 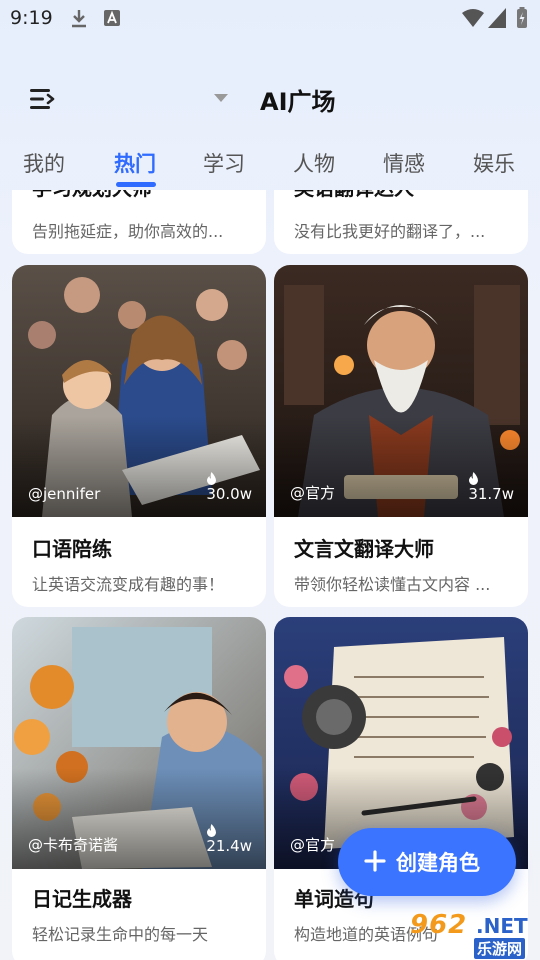 What do you see at coordinates (500, 948) in the screenshot?
I see `watermark-site-name: 乐游网` at bounding box center [500, 948].